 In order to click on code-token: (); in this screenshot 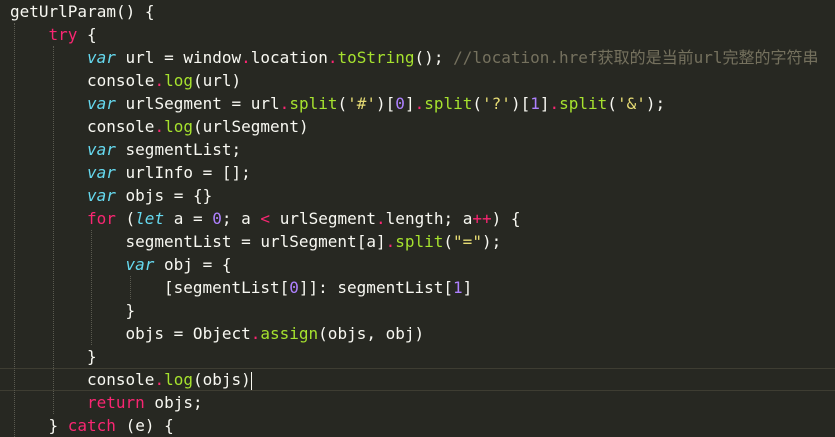, I will do `click(434, 57)`.